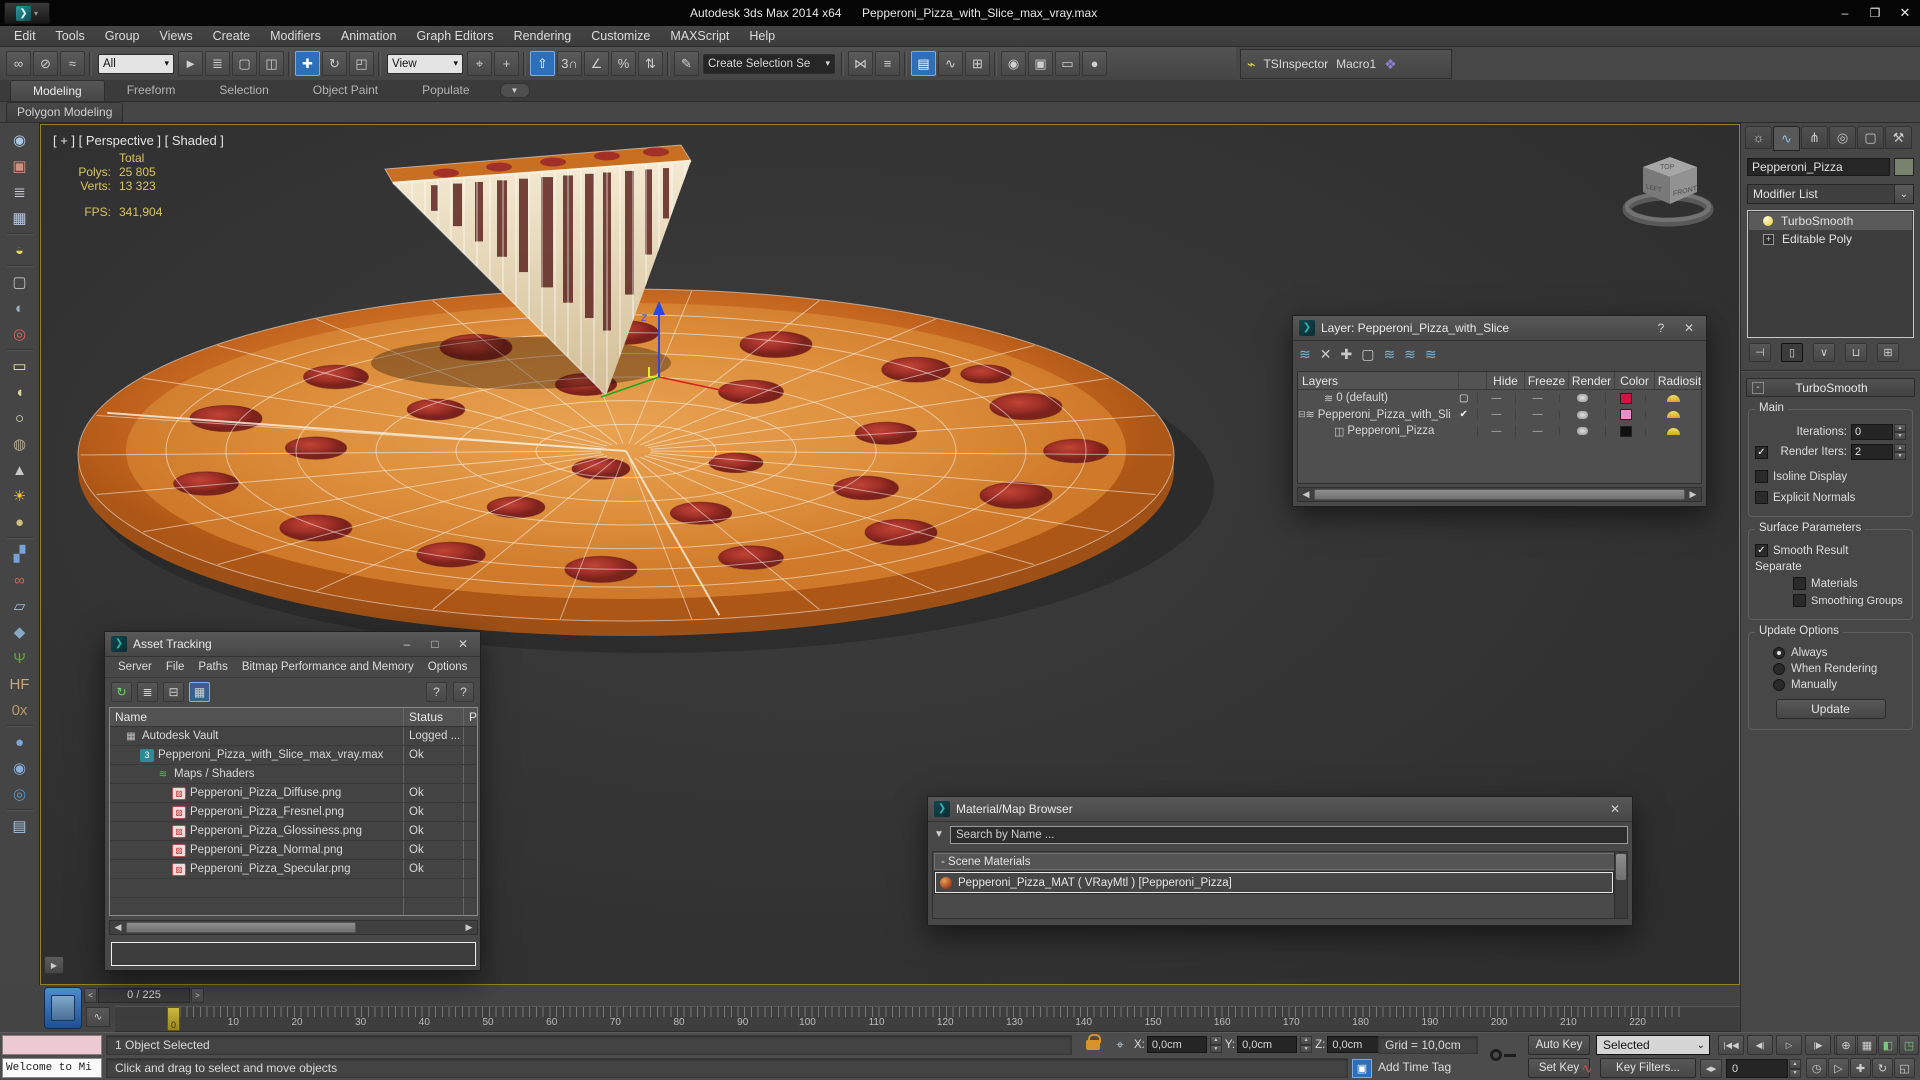 The height and width of the screenshot is (1080, 1920). Describe the element at coordinates (20, 444) in the screenshot. I see `wire-teapot-icon: ◍` at that location.